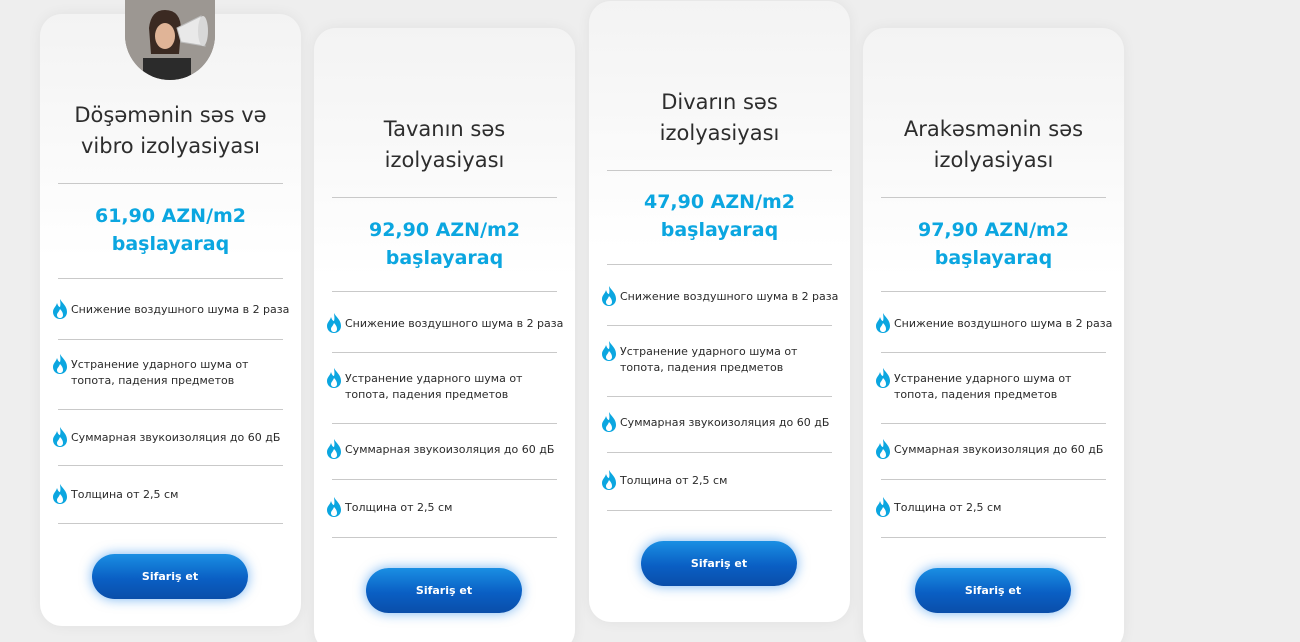 The width and height of the screenshot is (1300, 642). I want to click on card-price: 47,90 AZN/m2 başlayaraq, so click(719, 216).